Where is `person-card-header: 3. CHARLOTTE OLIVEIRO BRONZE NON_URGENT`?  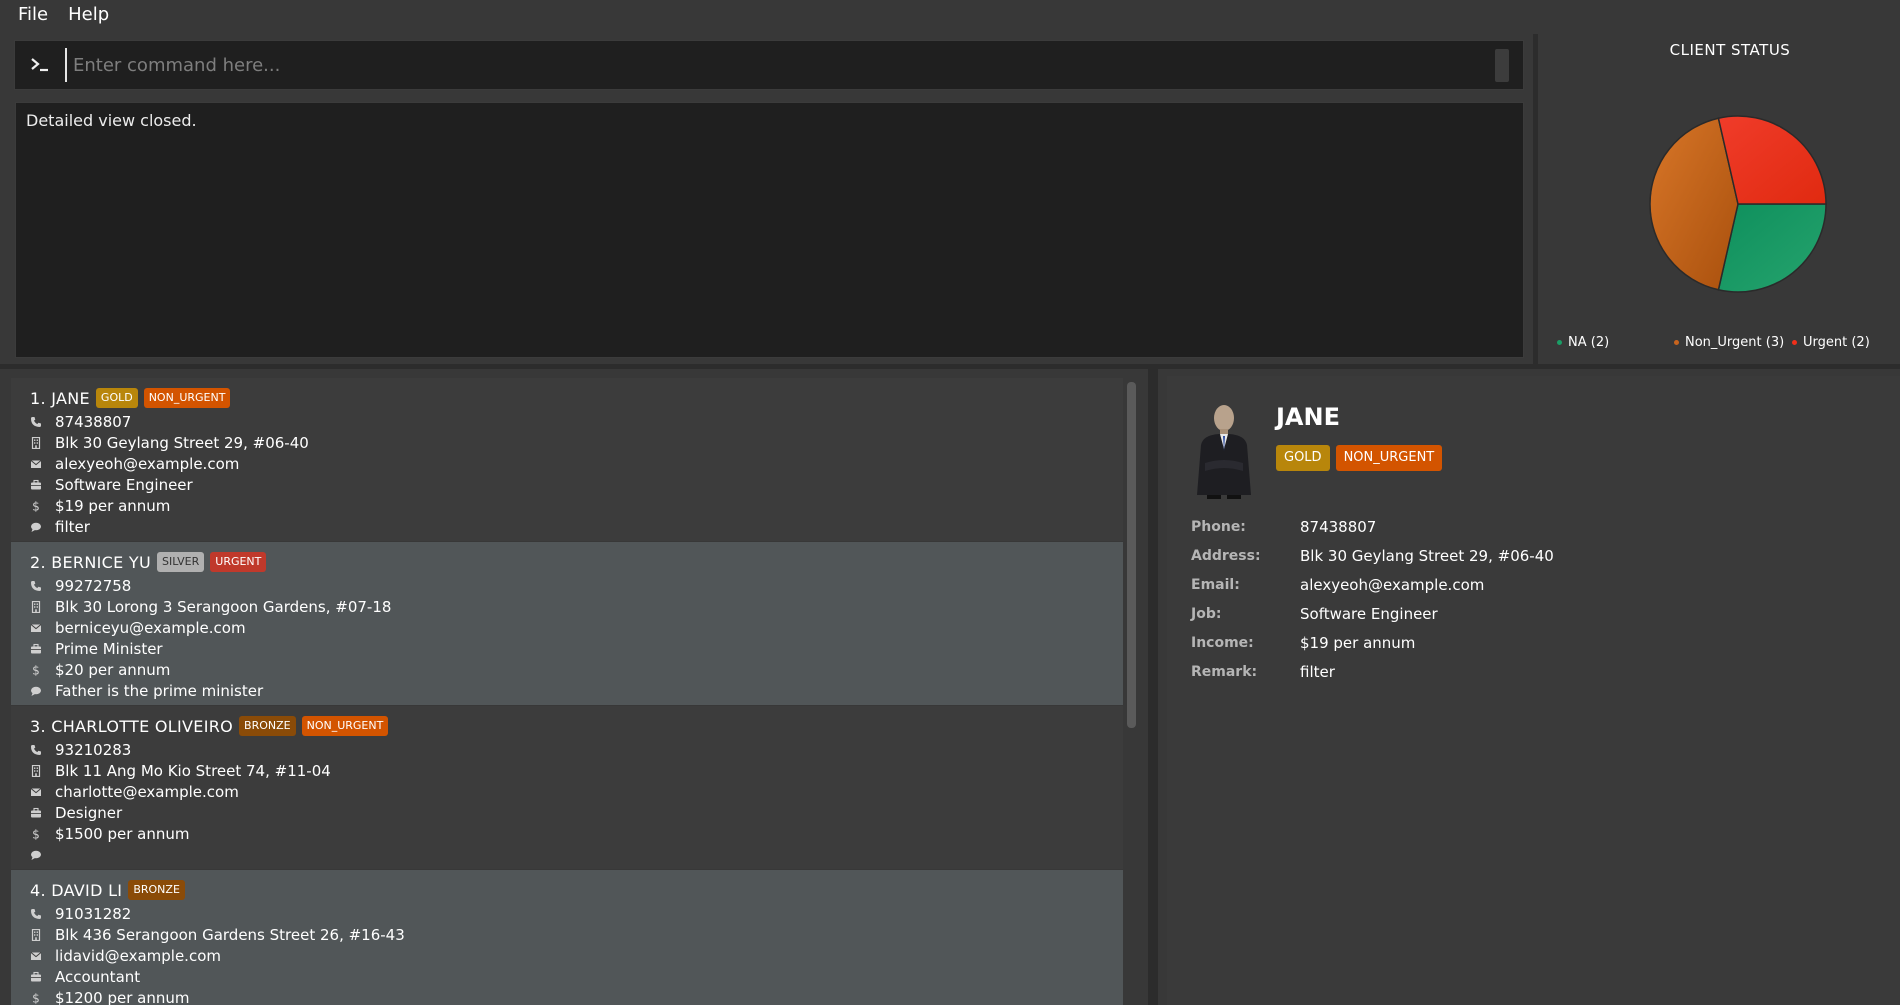
person-card-header: 3. CHARLOTTE OLIVEIRO BRONZE NON_URGENT is located at coordinates (576, 726).